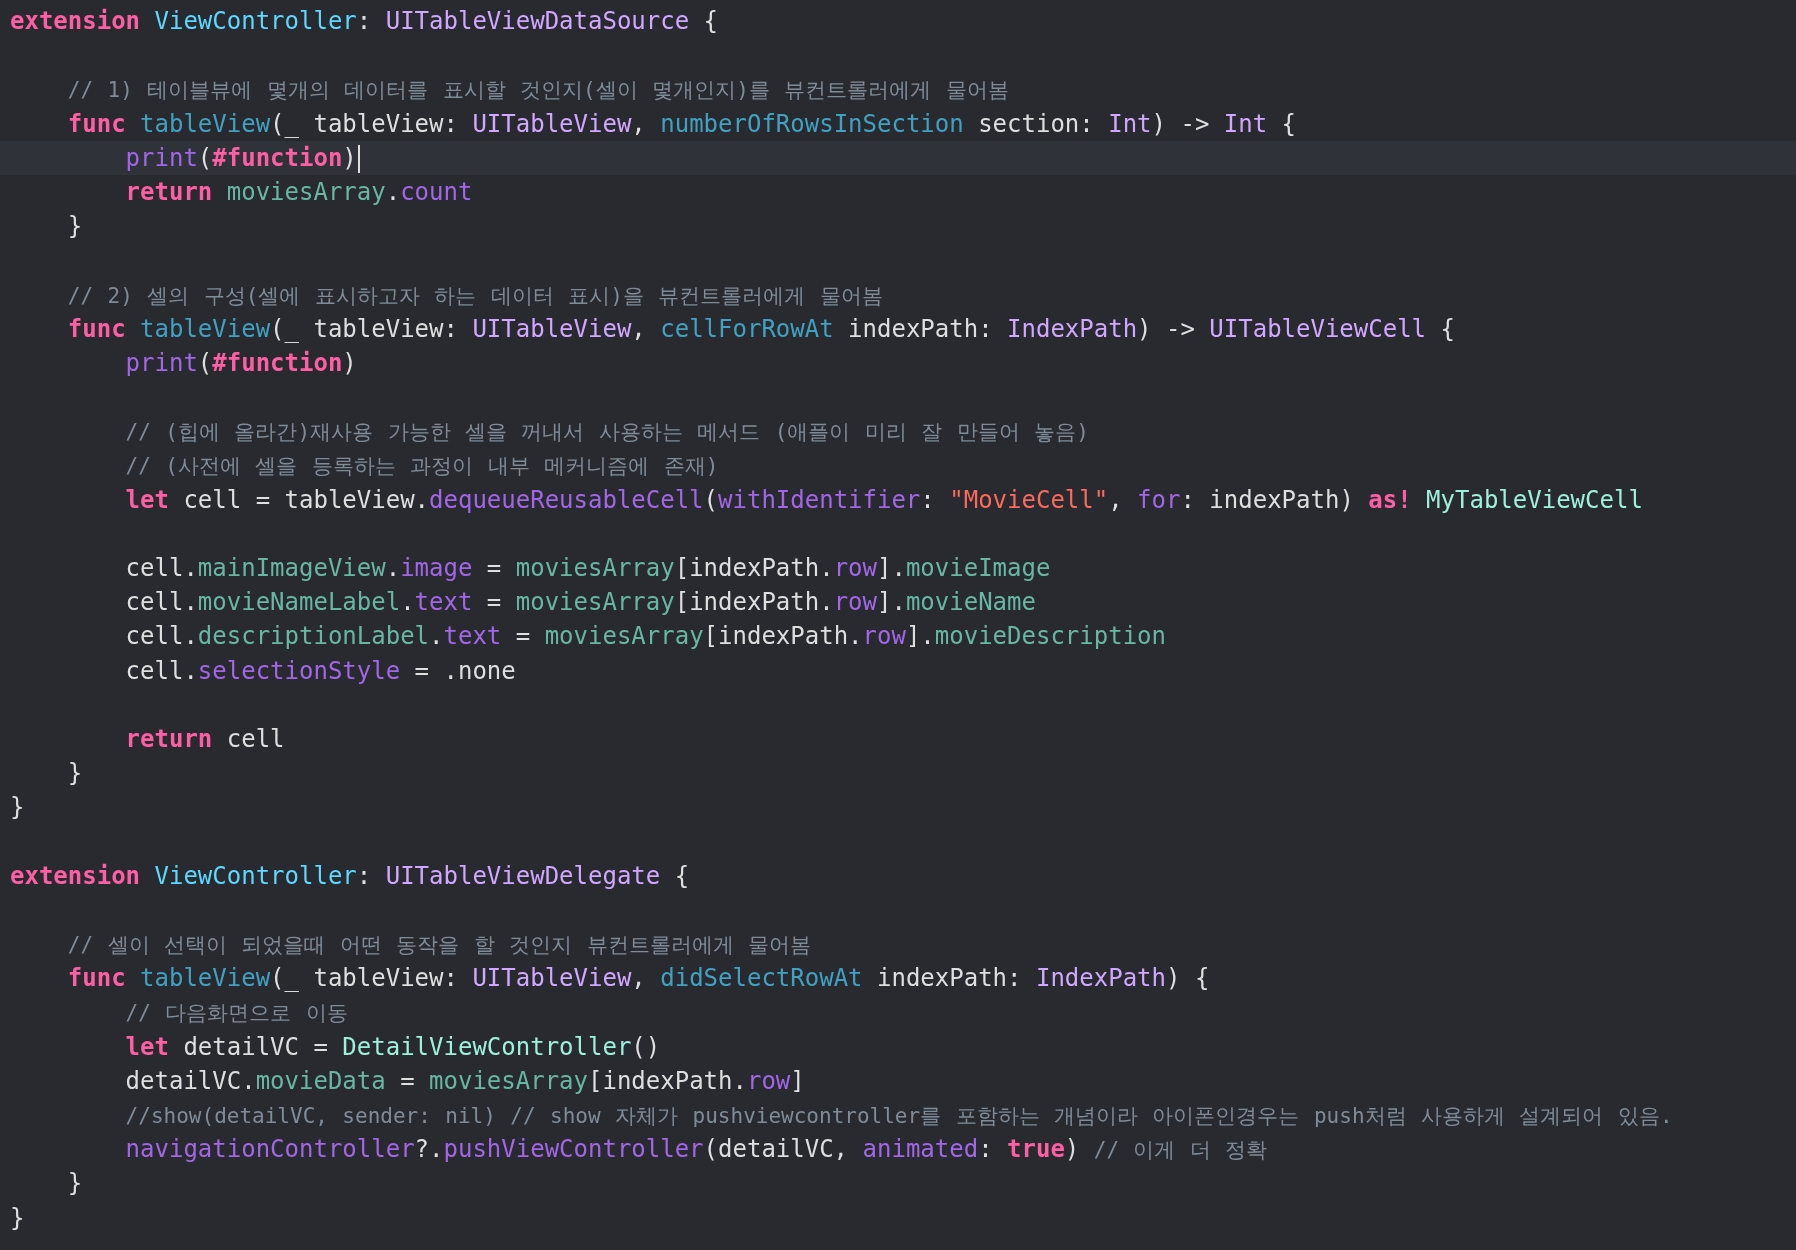 This screenshot has height=1250, width=1796. Describe the element at coordinates (645, 637) in the screenshot. I see `code-line: cell.descriptionLabel.text = moviesArray[indexPath.row].movieDescription` at that location.